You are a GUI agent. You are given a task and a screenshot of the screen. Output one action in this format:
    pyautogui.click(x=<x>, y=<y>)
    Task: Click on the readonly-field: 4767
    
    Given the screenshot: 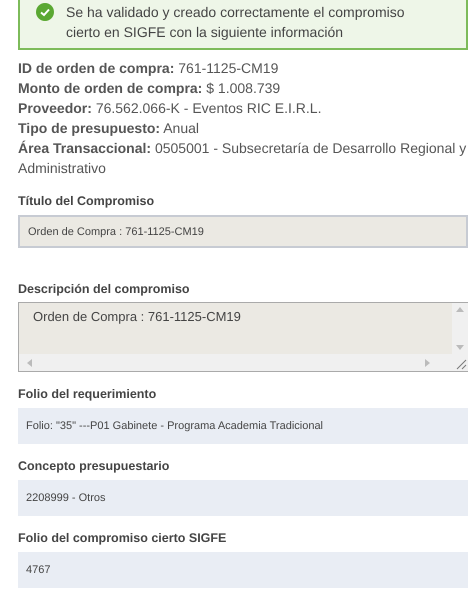 What is the action you would take?
    pyautogui.click(x=243, y=570)
    